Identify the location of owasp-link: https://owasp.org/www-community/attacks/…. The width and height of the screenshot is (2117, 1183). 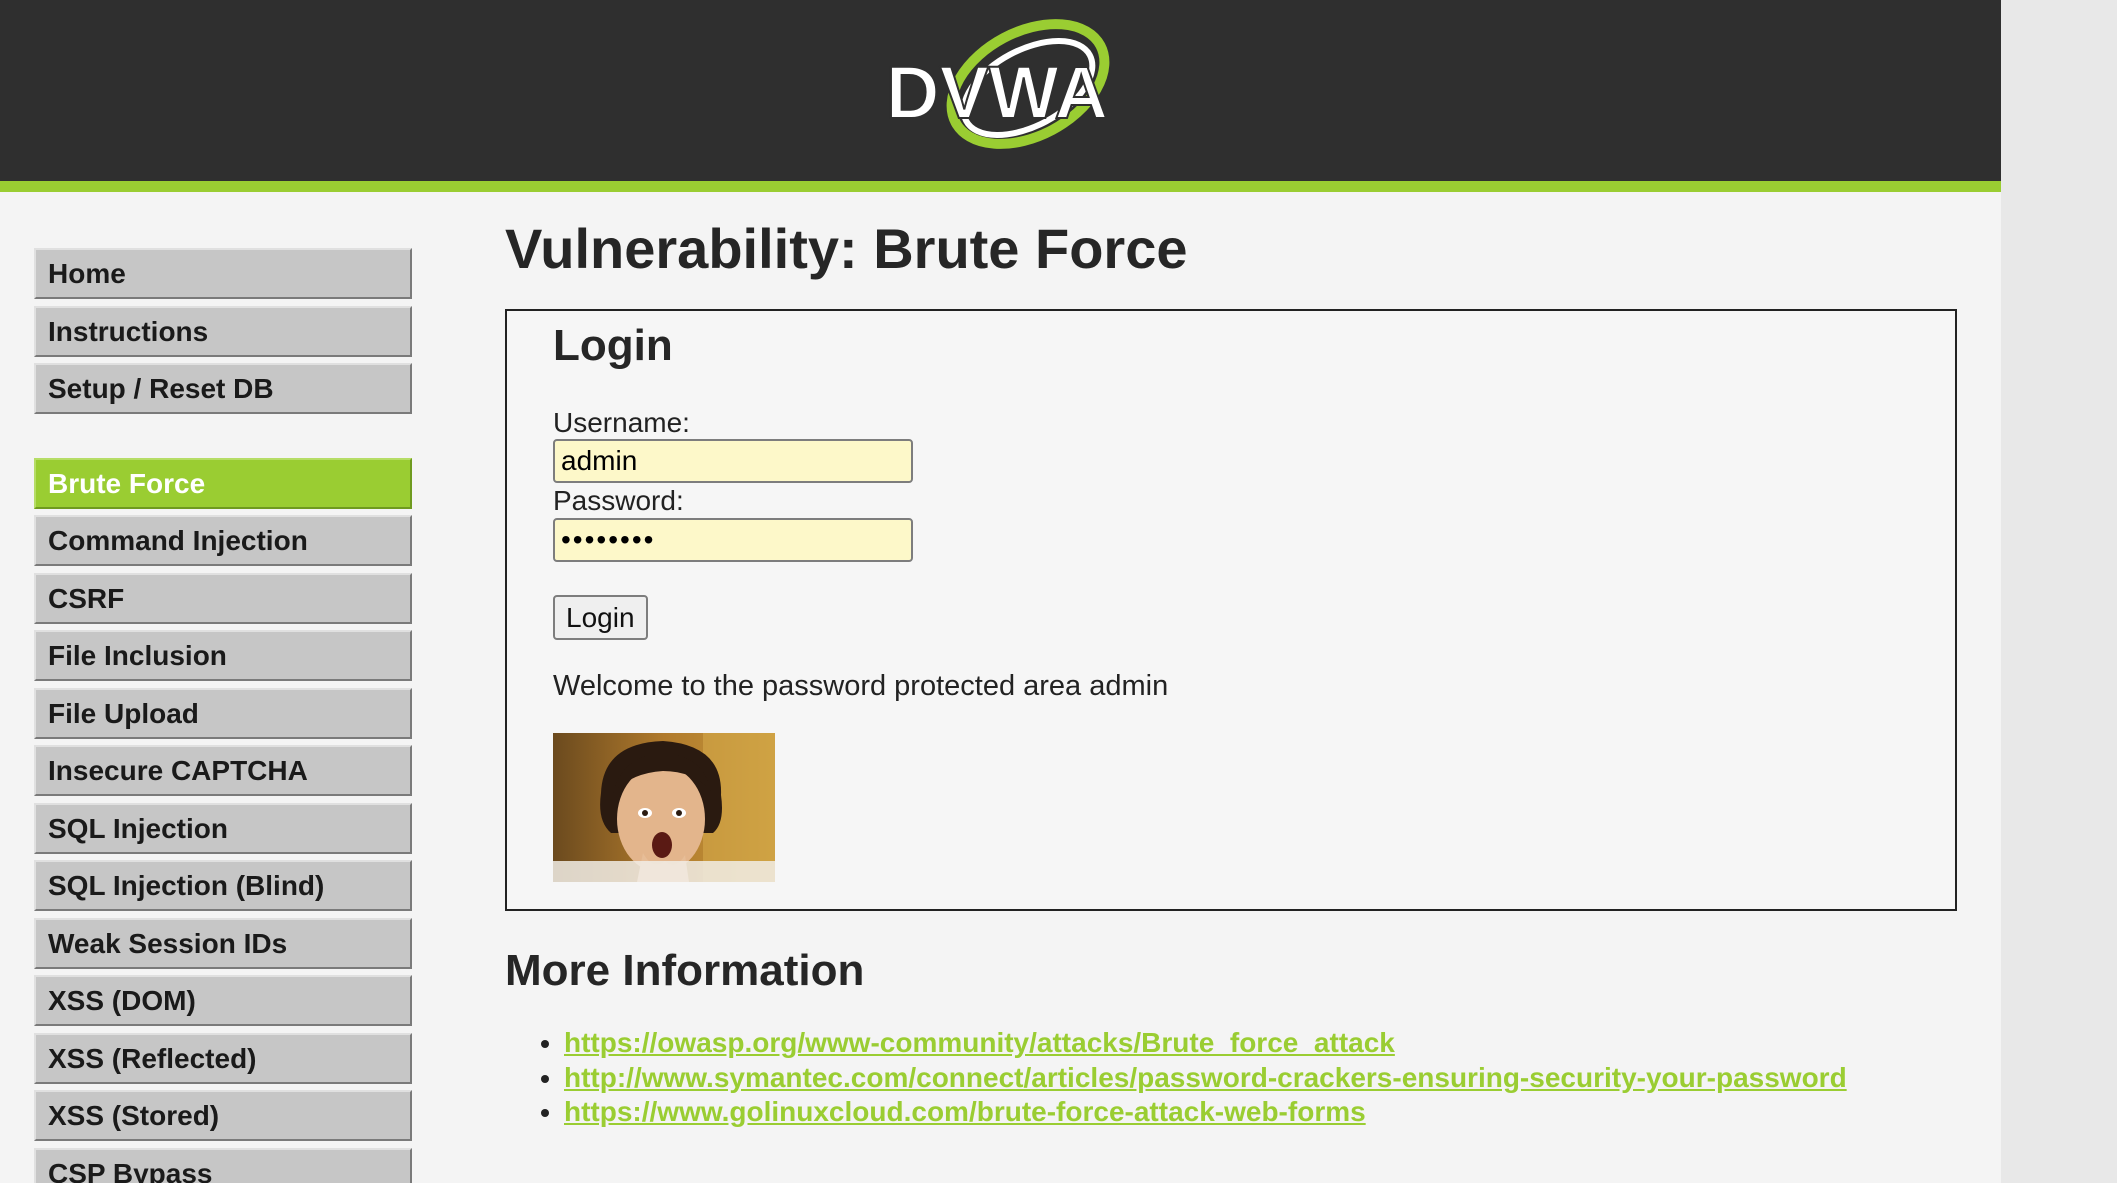
(979, 1042).